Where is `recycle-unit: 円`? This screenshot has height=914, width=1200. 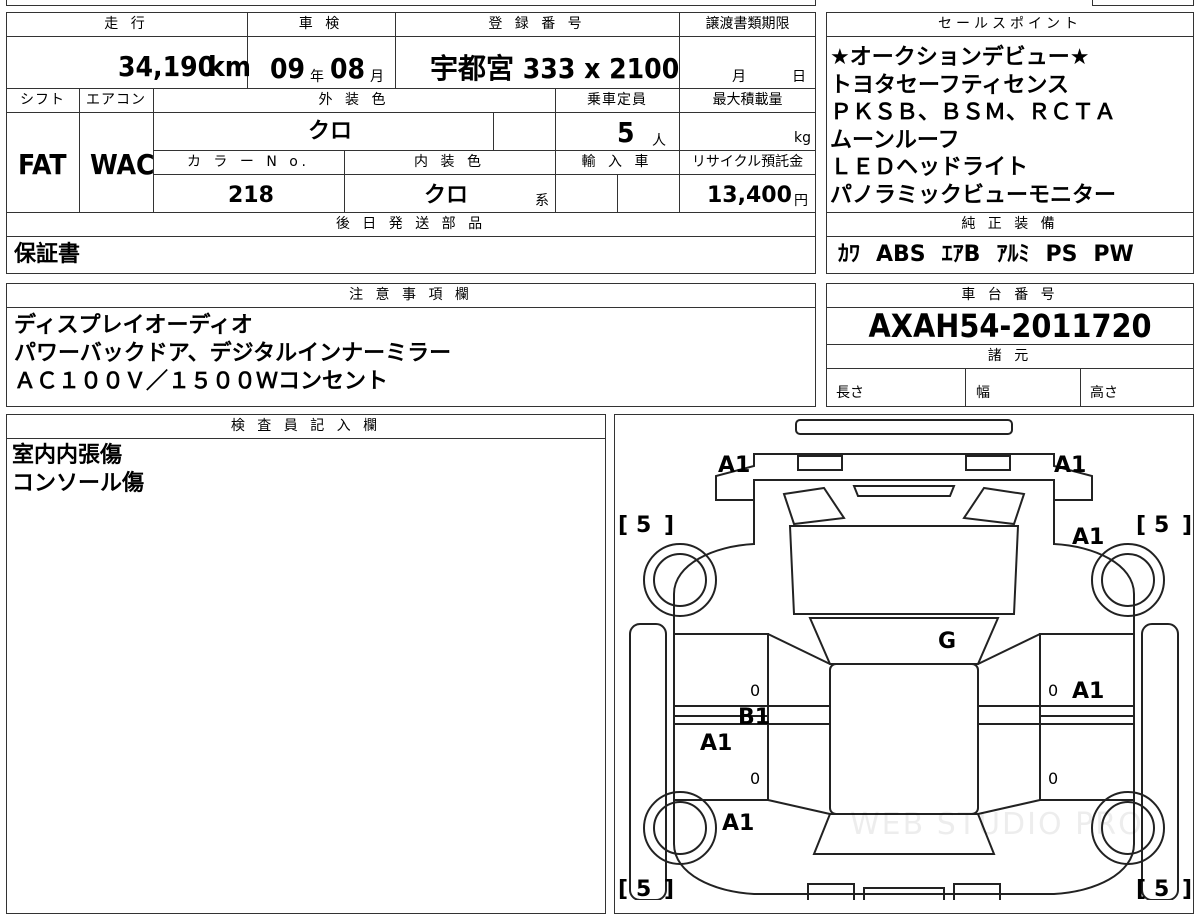
recycle-unit: 円 is located at coordinates (801, 201).